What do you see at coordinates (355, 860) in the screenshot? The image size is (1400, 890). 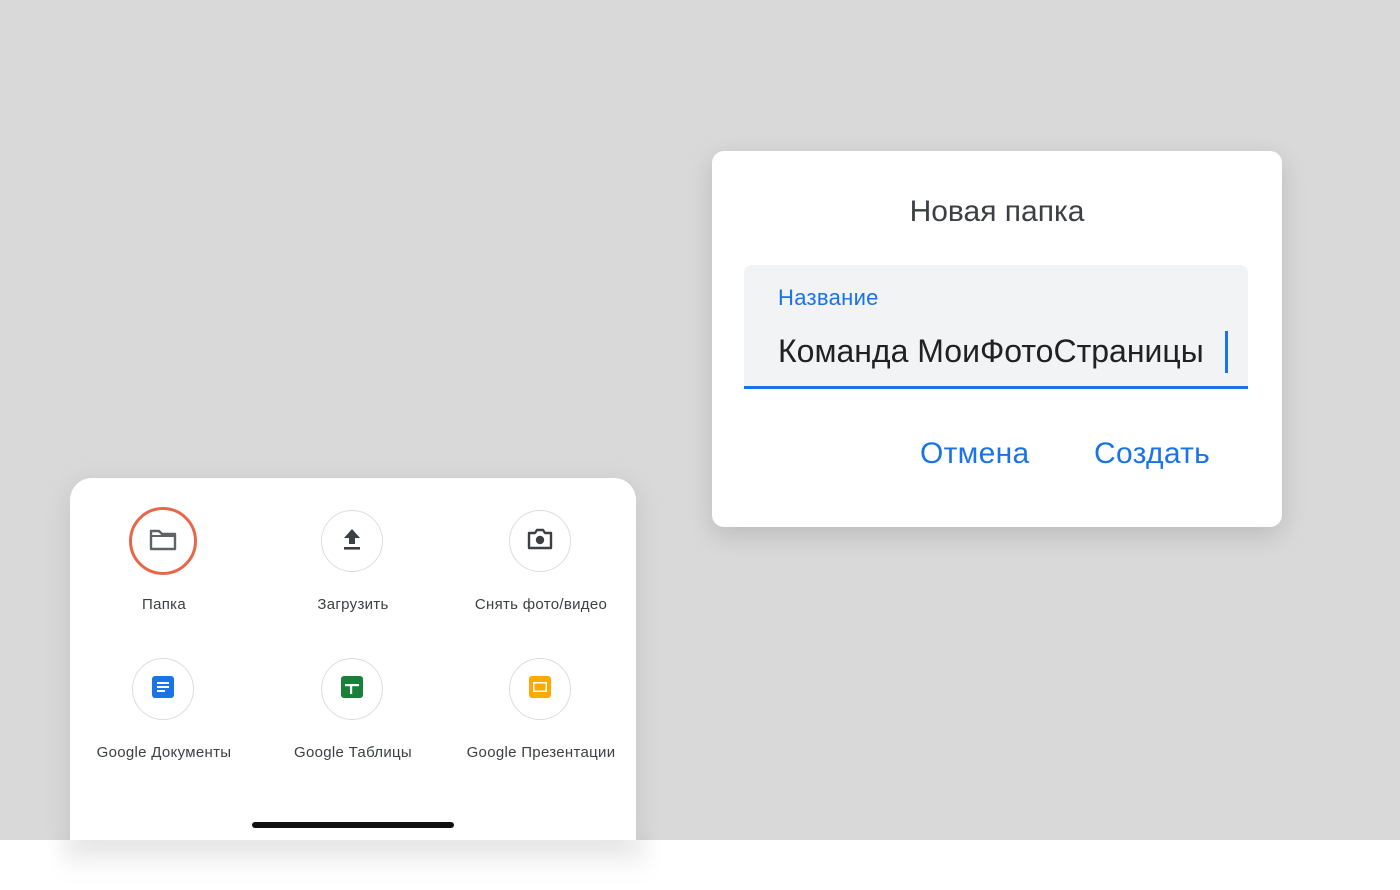 I see `sheet-shadow` at bounding box center [355, 860].